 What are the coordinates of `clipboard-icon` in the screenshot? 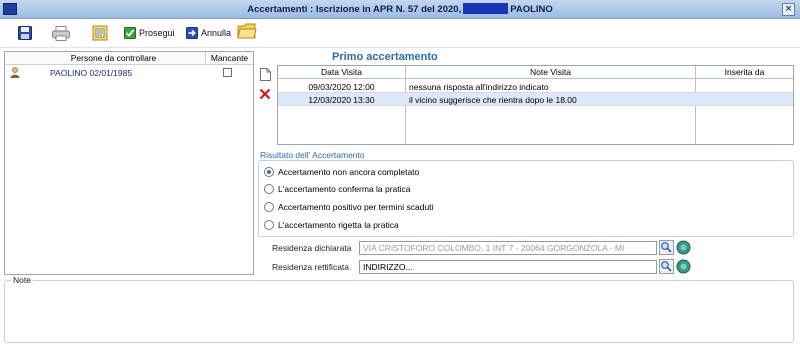 It's located at (100, 33).